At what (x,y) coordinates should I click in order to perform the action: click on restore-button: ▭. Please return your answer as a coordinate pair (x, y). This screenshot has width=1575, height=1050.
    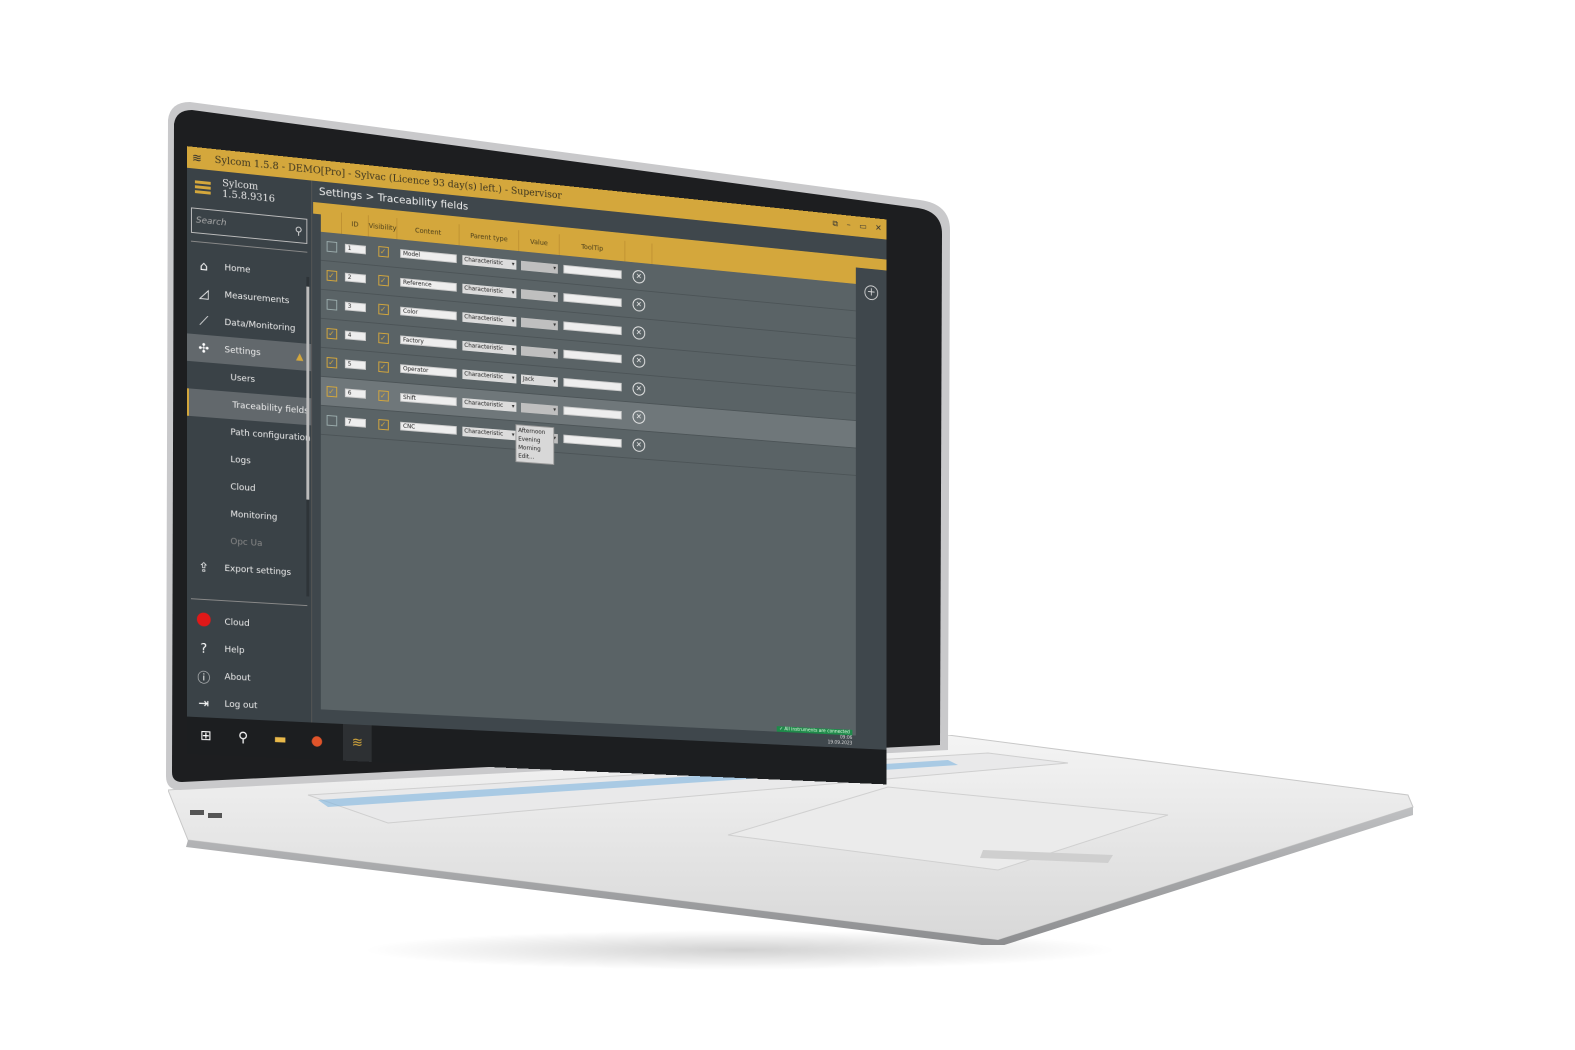
    Looking at the image, I should click on (862, 227).